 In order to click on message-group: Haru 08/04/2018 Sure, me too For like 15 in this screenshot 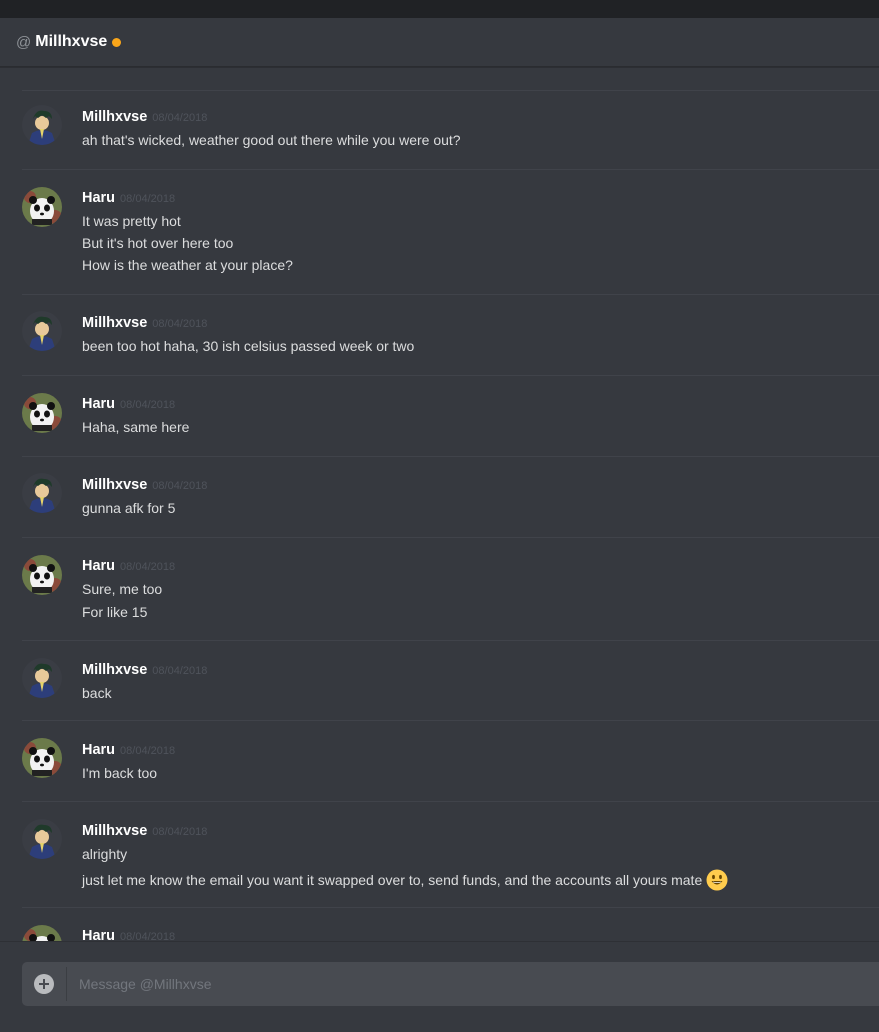, I will do `click(450, 589)`.